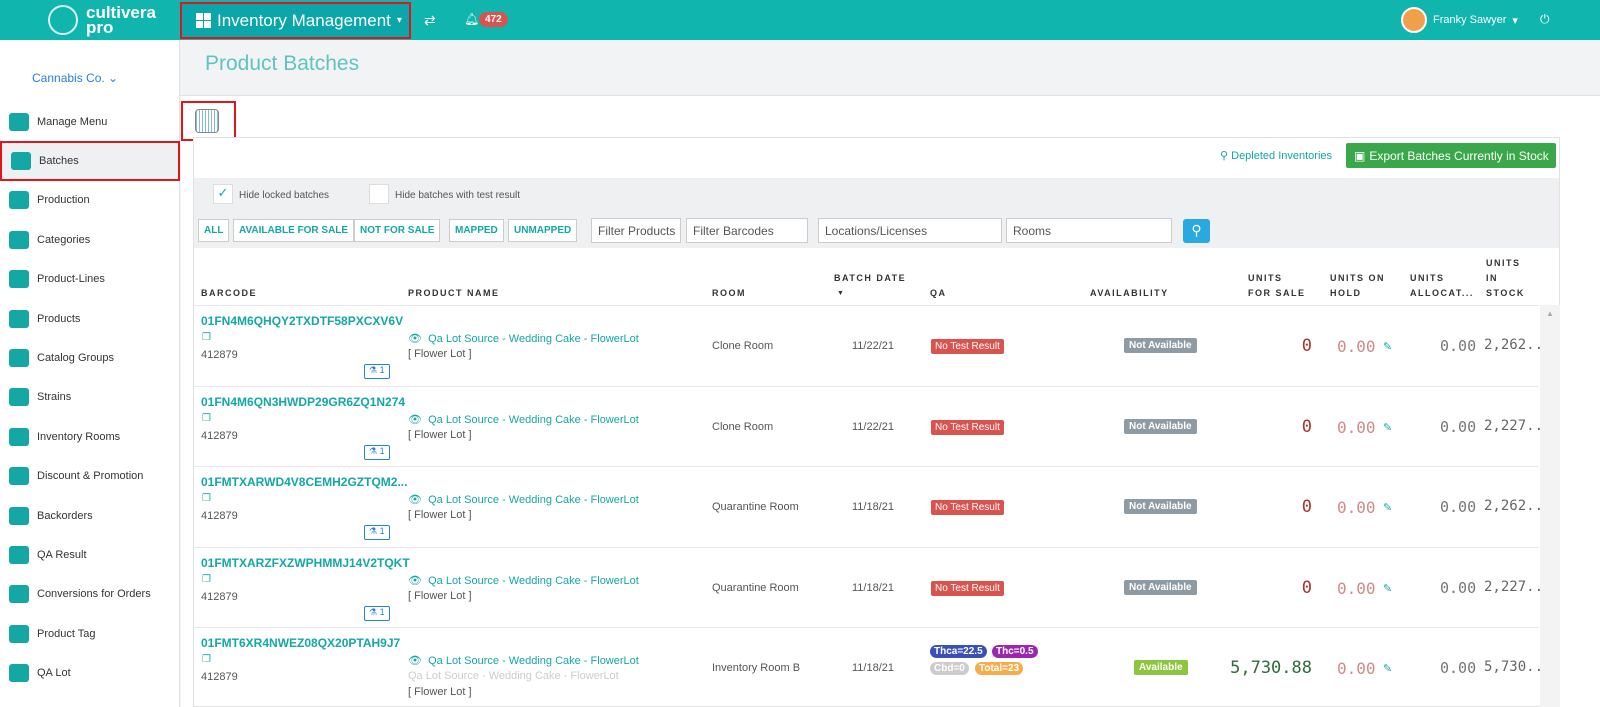 This screenshot has height=707, width=1600. What do you see at coordinates (1550, 506) in the screenshot?
I see `scrollbar: ▲` at bounding box center [1550, 506].